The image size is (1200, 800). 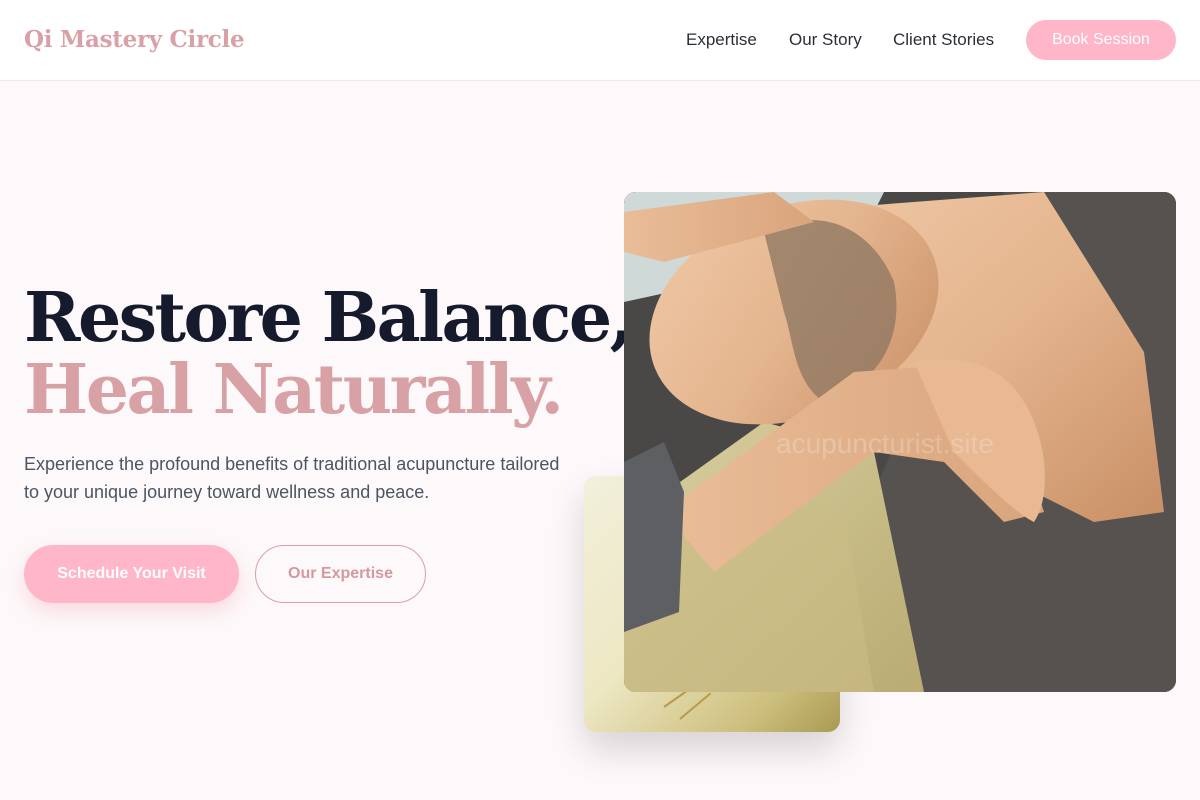 I want to click on needle-shape, so click(x=695, y=706).